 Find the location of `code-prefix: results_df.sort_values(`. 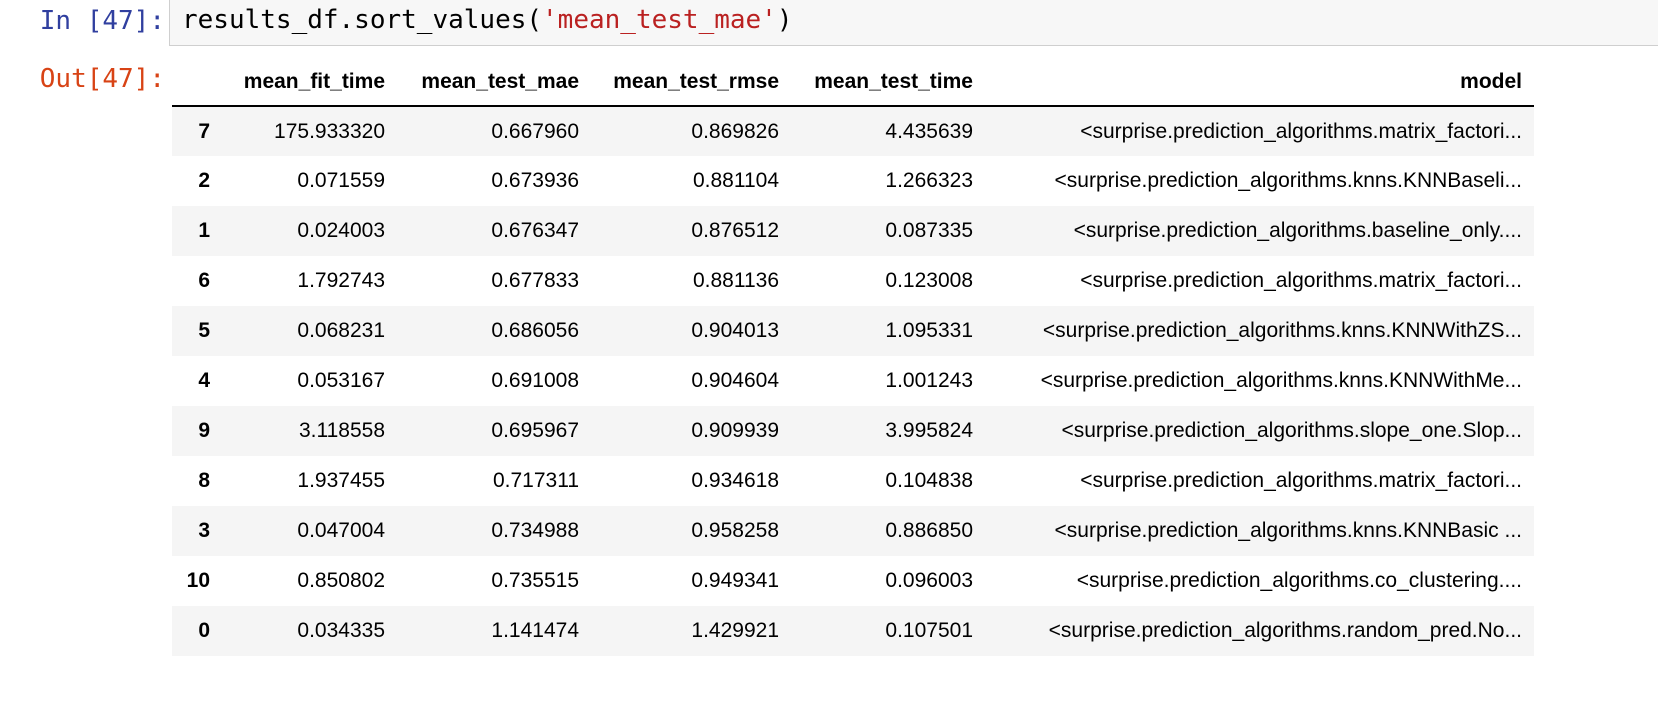

code-prefix: results_df.sort_values( is located at coordinates (362, 20).